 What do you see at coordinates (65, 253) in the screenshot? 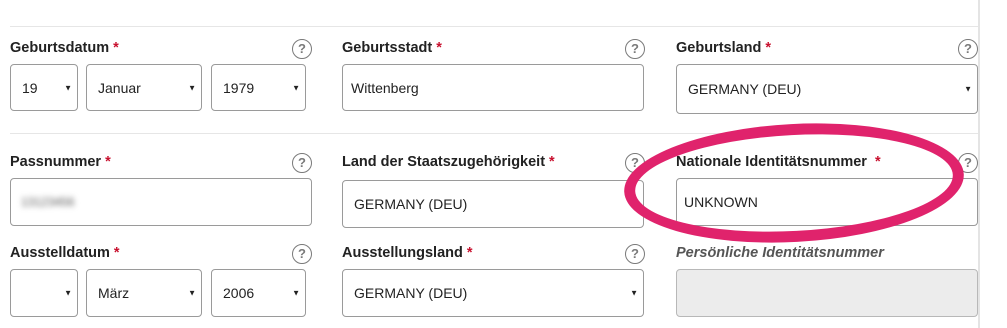
I see `ausstelldatum-label: Ausstelldatum *` at bounding box center [65, 253].